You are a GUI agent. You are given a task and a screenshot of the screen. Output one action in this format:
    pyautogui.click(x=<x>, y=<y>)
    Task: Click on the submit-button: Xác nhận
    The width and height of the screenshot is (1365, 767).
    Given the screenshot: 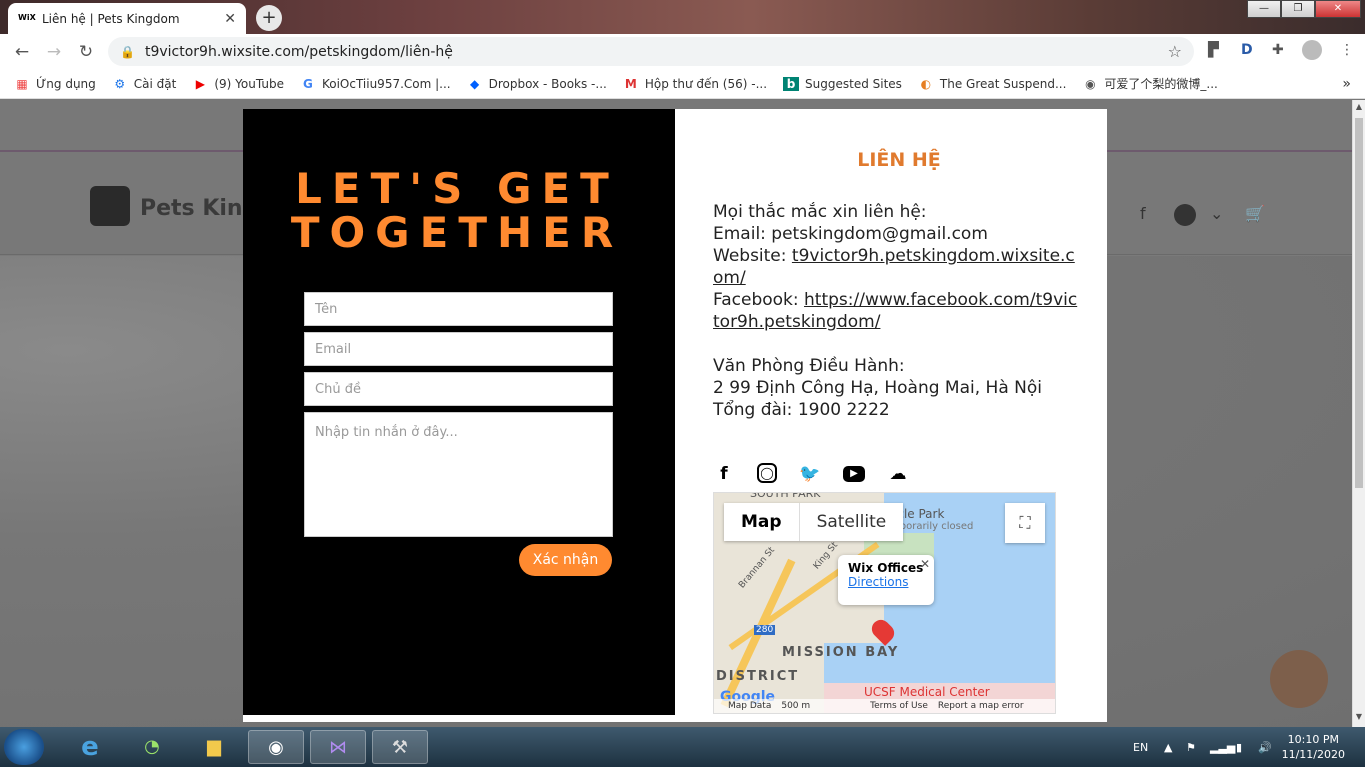 What is the action you would take?
    pyautogui.click(x=565, y=560)
    